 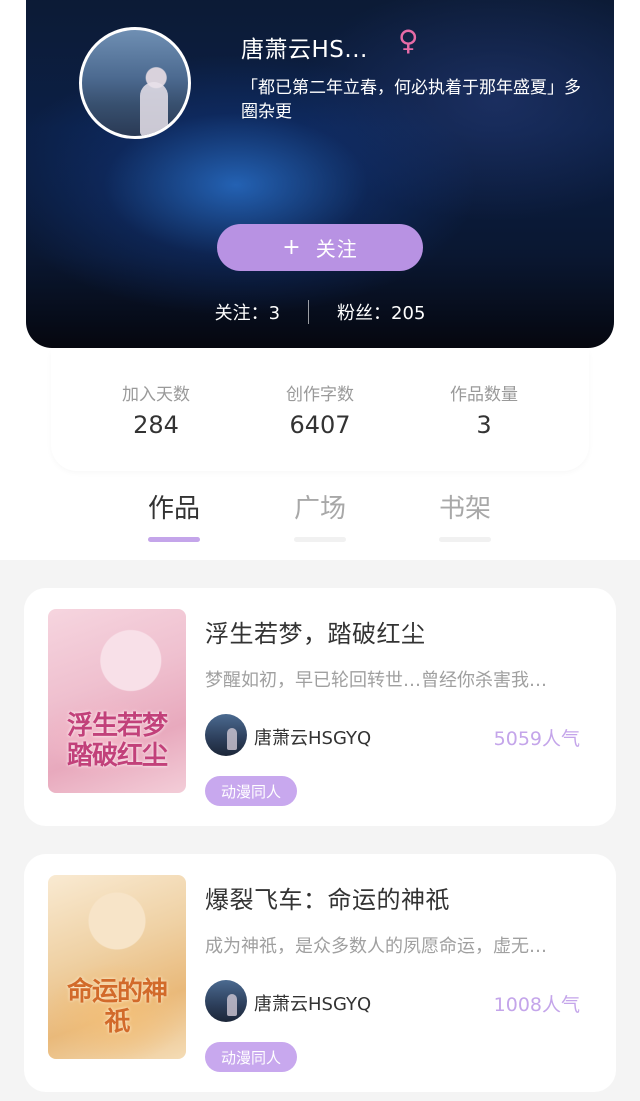 I want to click on stat-word-count: 创作字数 6407, so click(x=320, y=425).